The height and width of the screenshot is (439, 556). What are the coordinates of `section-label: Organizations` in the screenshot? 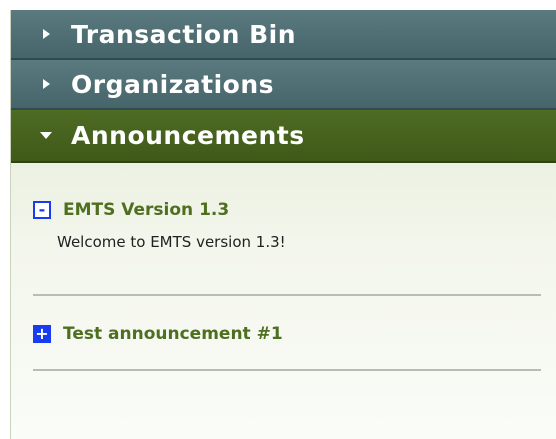 It's located at (173, 84).